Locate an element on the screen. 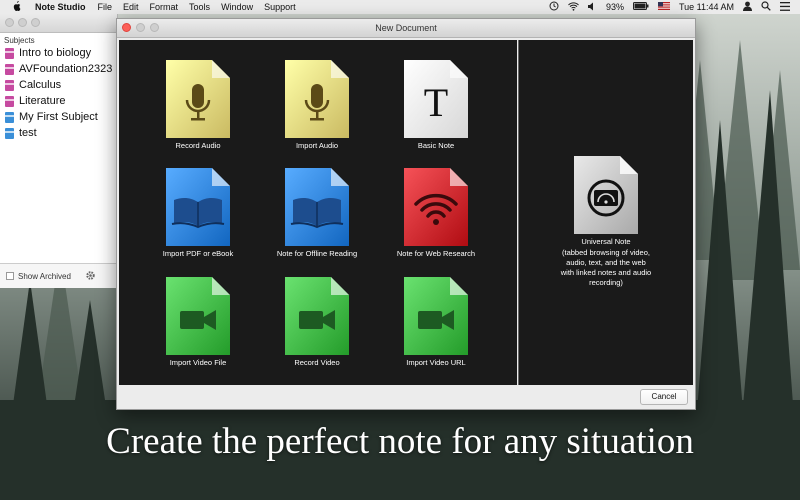 The image size is (800, 500). menu-format: Format is located at coordinates (164, 7).